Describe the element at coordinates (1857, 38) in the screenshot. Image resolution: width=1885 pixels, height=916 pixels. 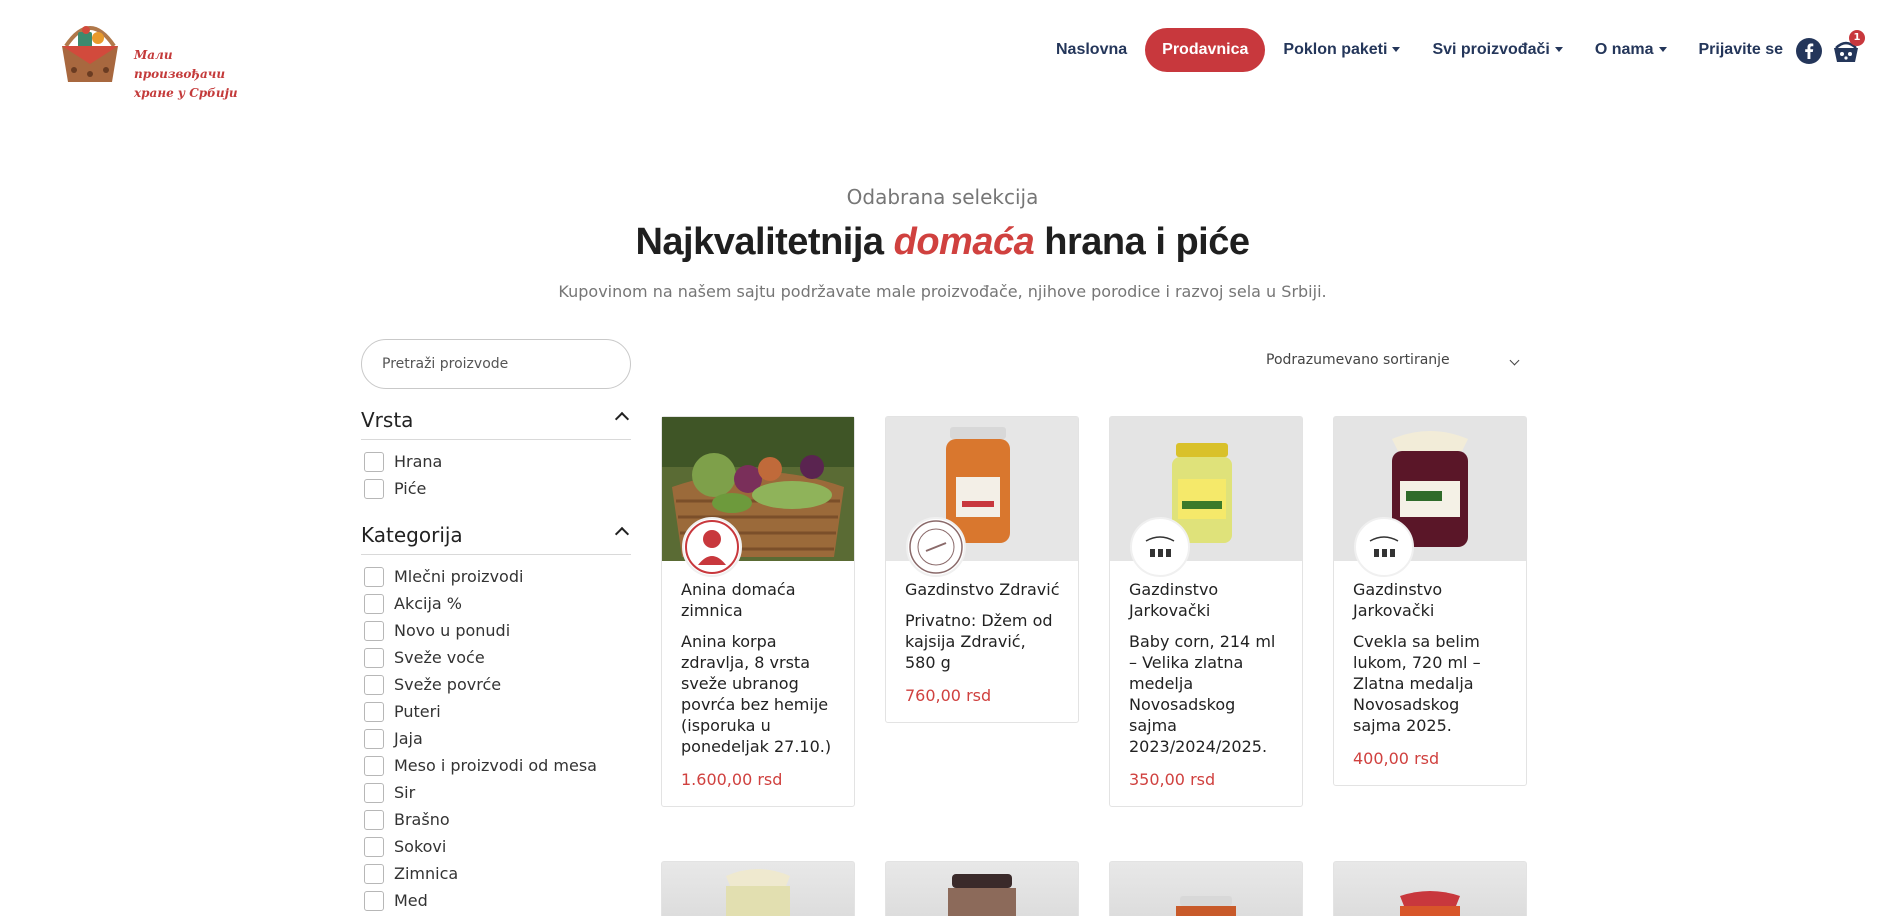
I see `cart-count-badge: 1` at that location.